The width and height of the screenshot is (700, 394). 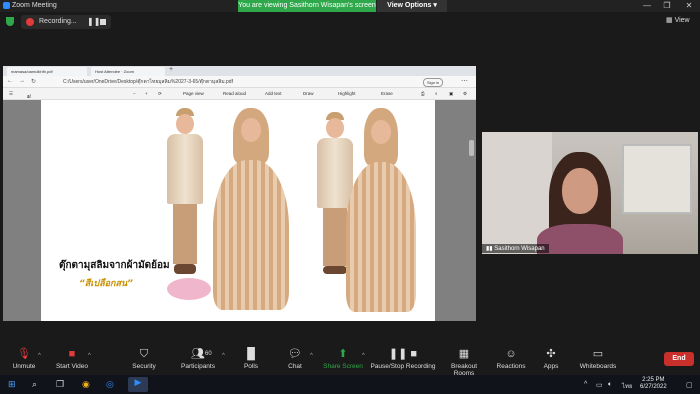 I want to click on settings-icon: ⚙, so click(x=465, y=94).